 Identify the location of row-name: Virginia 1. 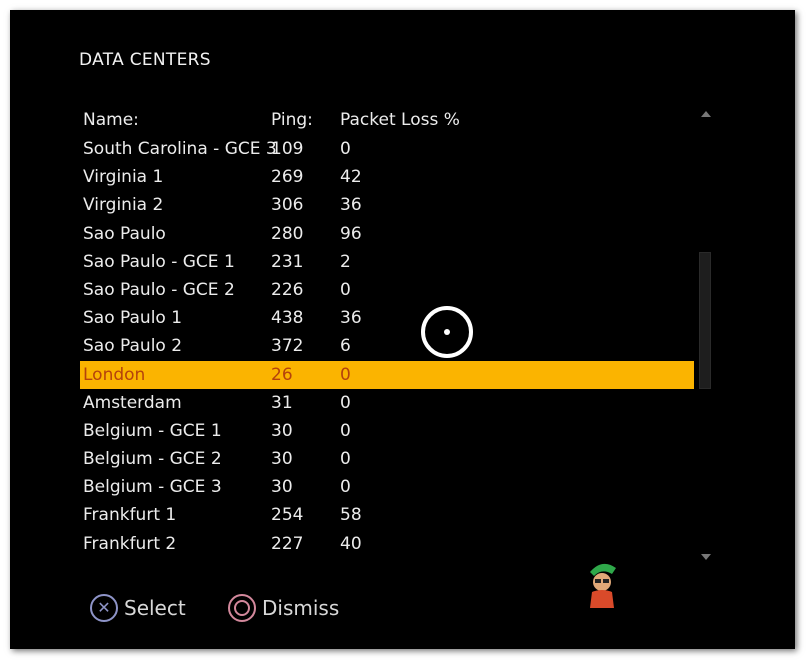
(123, 177).